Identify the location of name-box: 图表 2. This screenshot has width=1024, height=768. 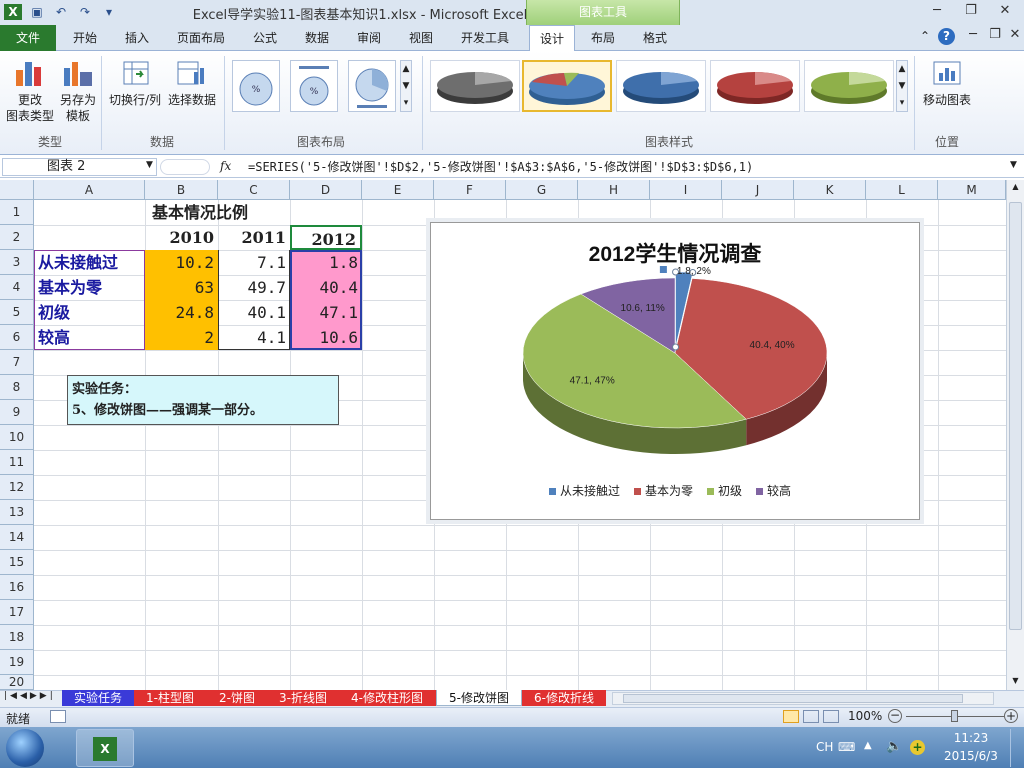
(79, 167).